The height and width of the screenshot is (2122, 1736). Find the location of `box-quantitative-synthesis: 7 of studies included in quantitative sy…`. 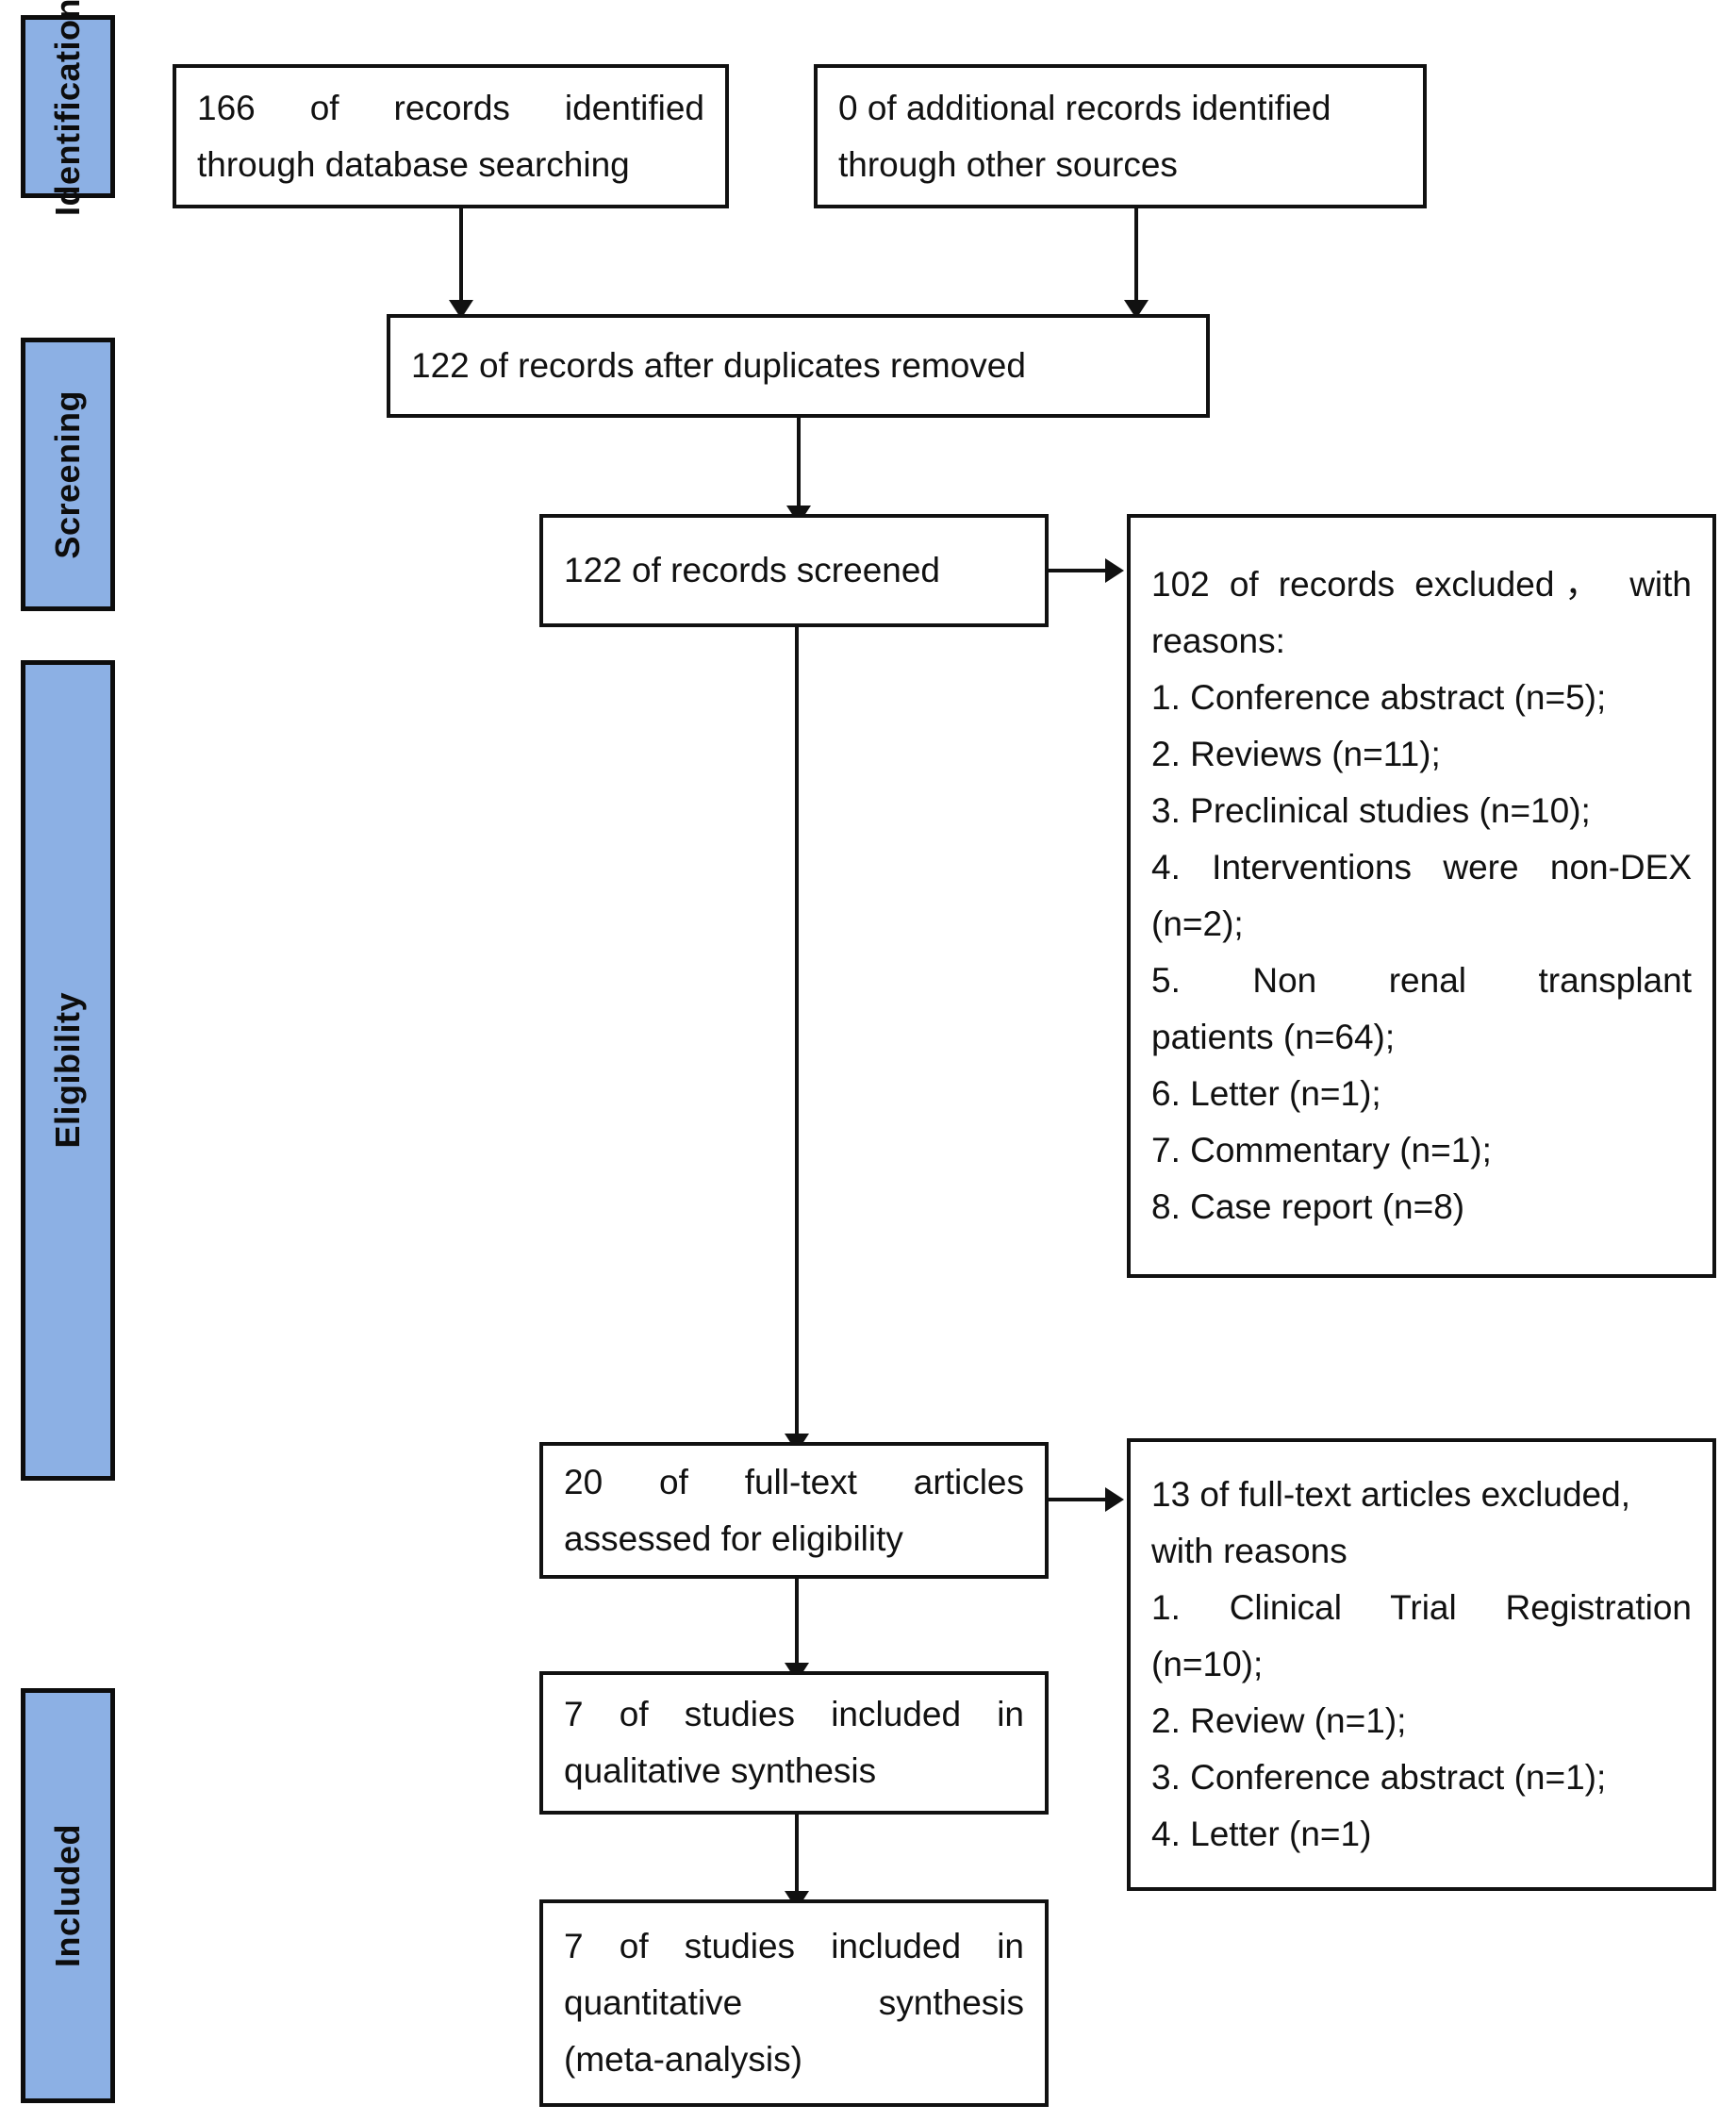

box-quantitative-synthesis: 7 of studies included in quantitative sy… is located at coordinates (794, 2003).